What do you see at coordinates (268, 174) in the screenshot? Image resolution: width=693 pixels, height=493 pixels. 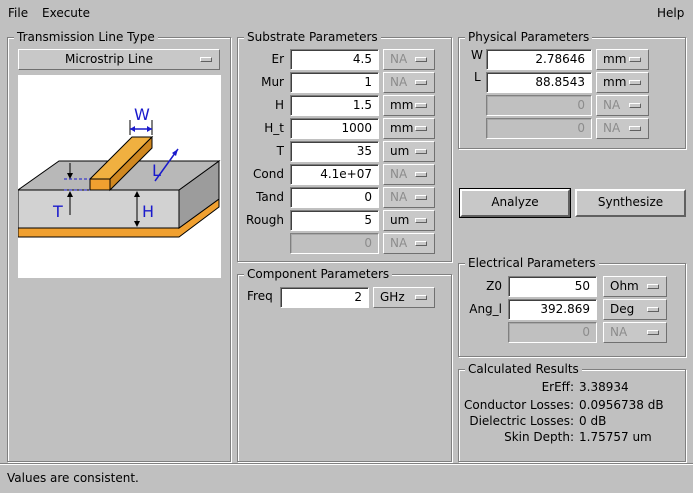 I see `substrate-label-cond: Cond` at bounding box center [268, 174].